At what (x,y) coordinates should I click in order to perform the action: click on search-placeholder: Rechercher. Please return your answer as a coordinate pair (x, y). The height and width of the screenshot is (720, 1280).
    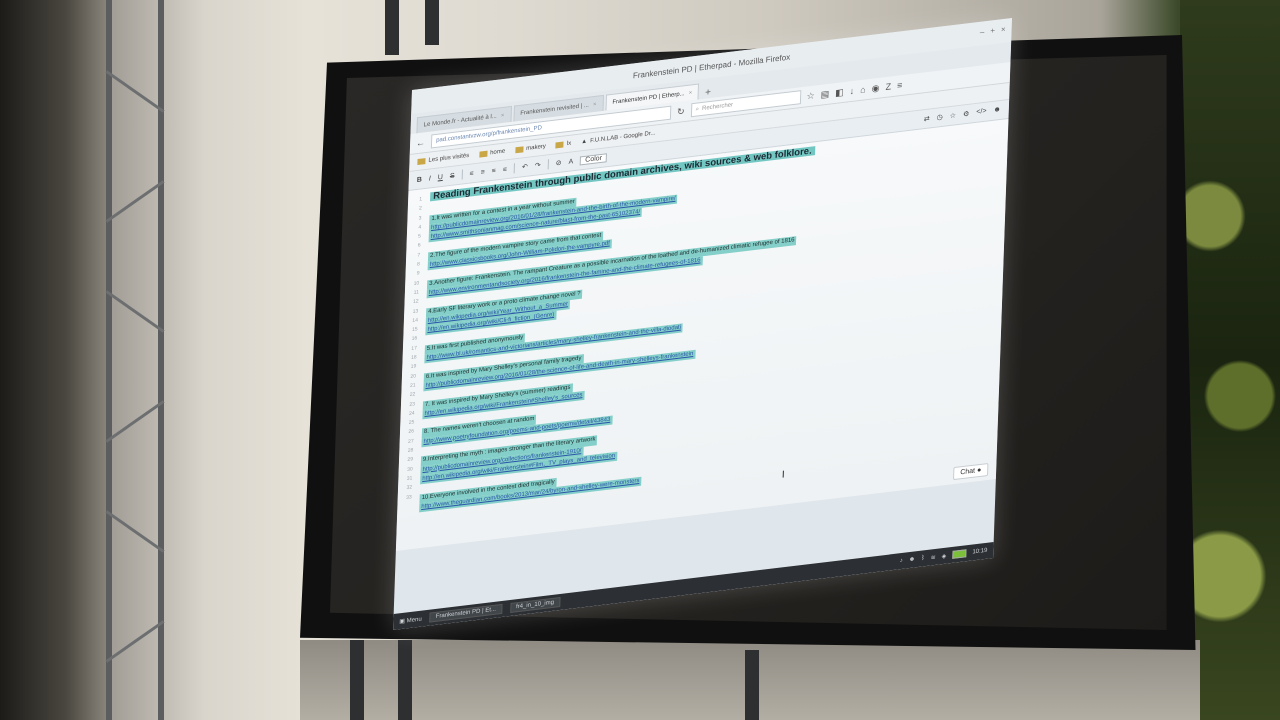
    Looking at the image, I should click on (717, 107).